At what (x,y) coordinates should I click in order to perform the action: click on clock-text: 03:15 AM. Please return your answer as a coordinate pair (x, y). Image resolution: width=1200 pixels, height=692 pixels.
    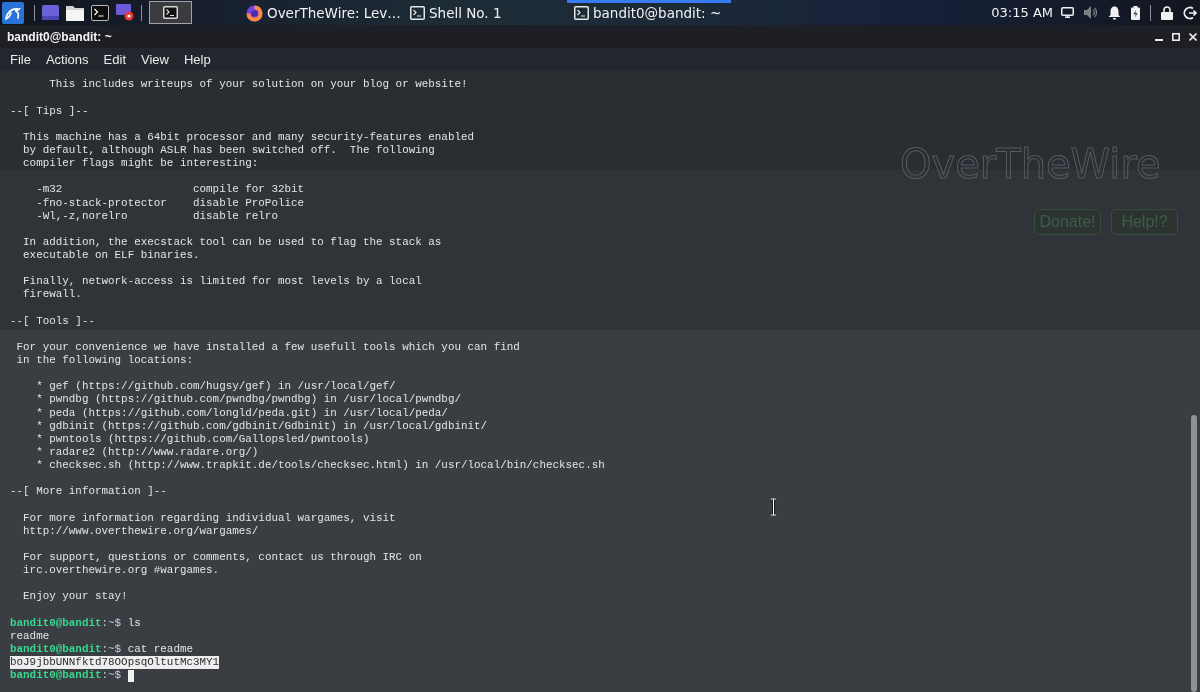
    Looking at the image, I should click on (1022, 12).